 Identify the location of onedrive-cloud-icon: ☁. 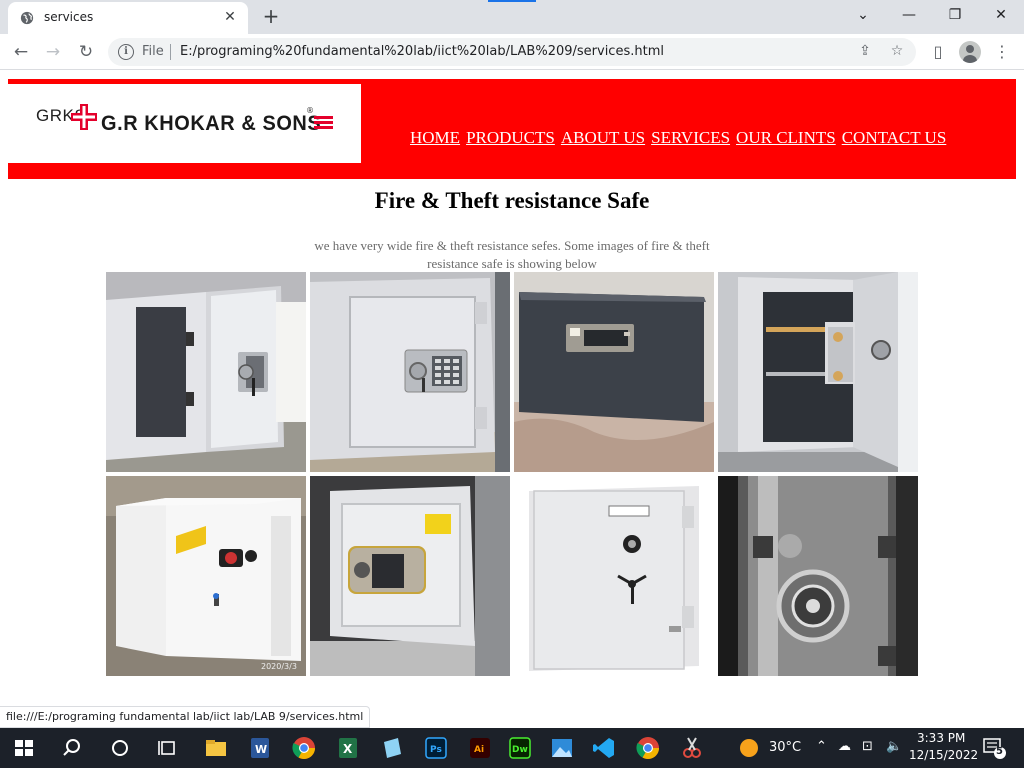
(844, 746).